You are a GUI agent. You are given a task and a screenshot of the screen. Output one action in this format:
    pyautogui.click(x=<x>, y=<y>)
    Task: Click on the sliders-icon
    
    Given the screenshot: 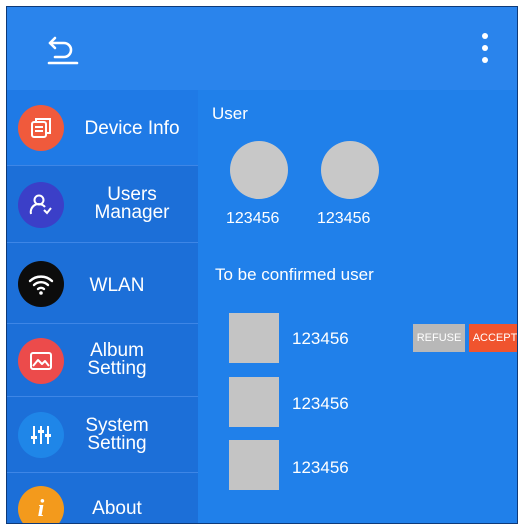 What is the action you would take?
    pyautogui.click(x=41, y=435)
    